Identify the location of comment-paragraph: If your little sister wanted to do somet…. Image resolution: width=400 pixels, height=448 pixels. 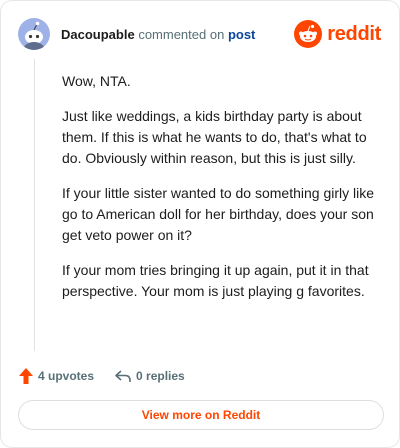
(218, 214).